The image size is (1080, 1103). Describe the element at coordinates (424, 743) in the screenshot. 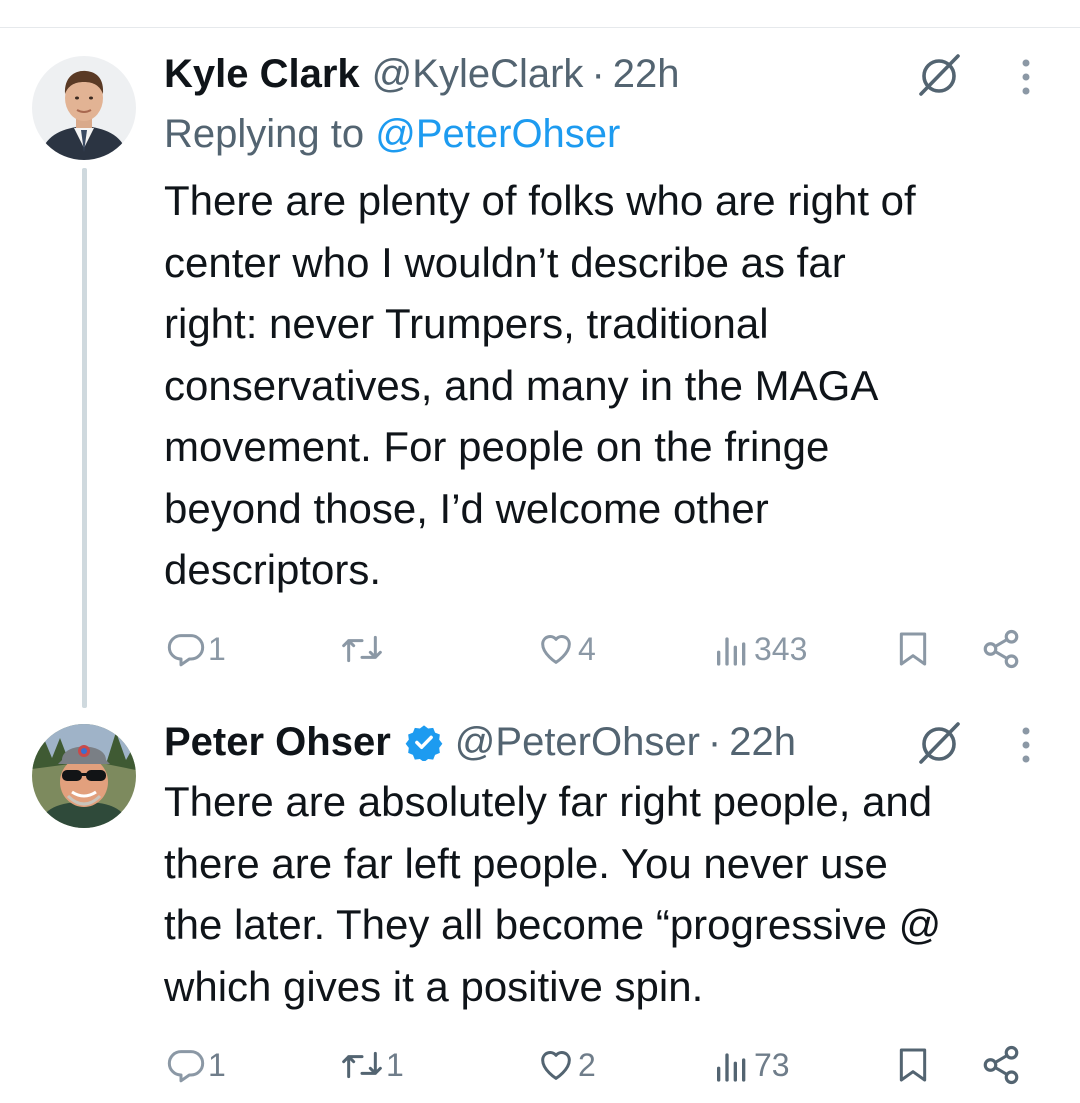

I see `verified-badge-icon` at that location.